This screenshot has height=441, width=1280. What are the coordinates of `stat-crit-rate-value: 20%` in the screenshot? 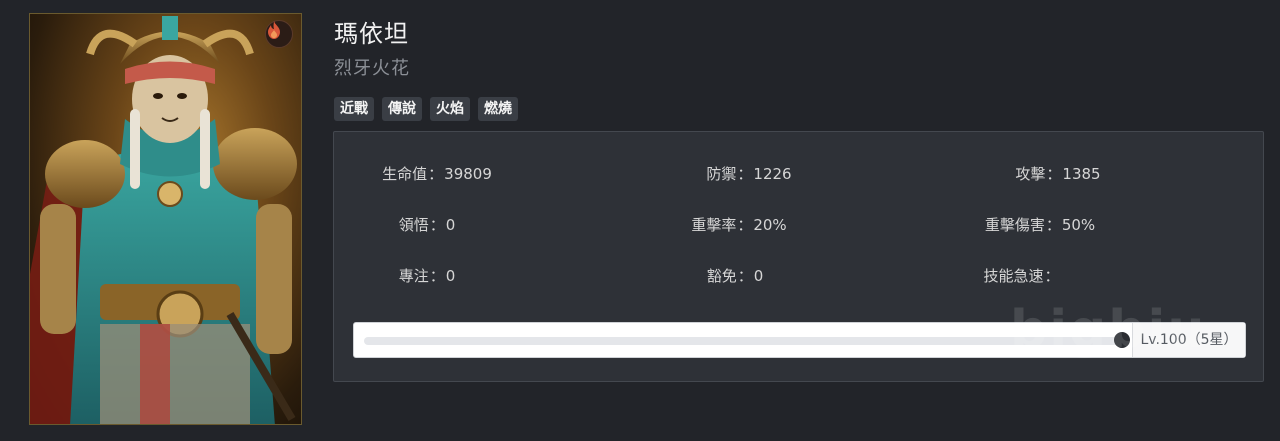 It's located at (770, 225).